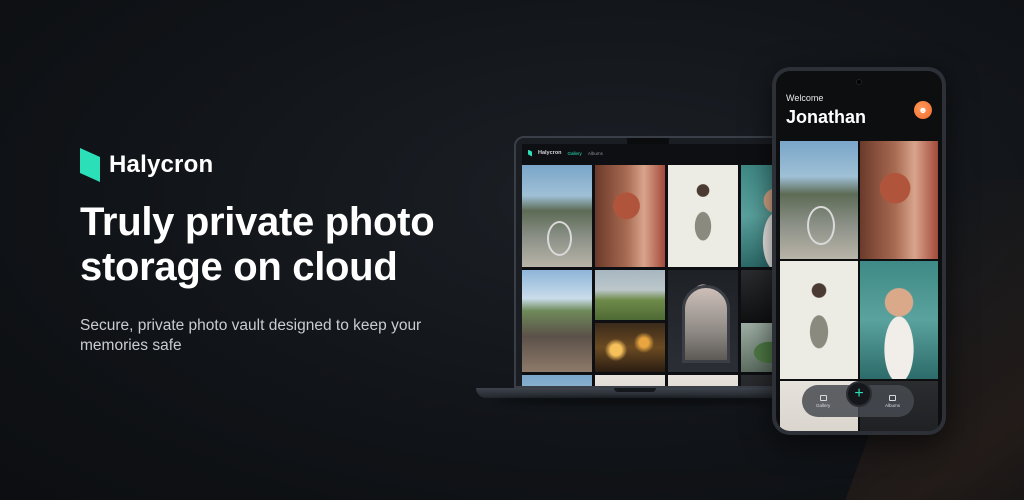  I want to click on phone-mockup: Welcome Jonathan ☻ Gallery Albums +, so click(859, 251).